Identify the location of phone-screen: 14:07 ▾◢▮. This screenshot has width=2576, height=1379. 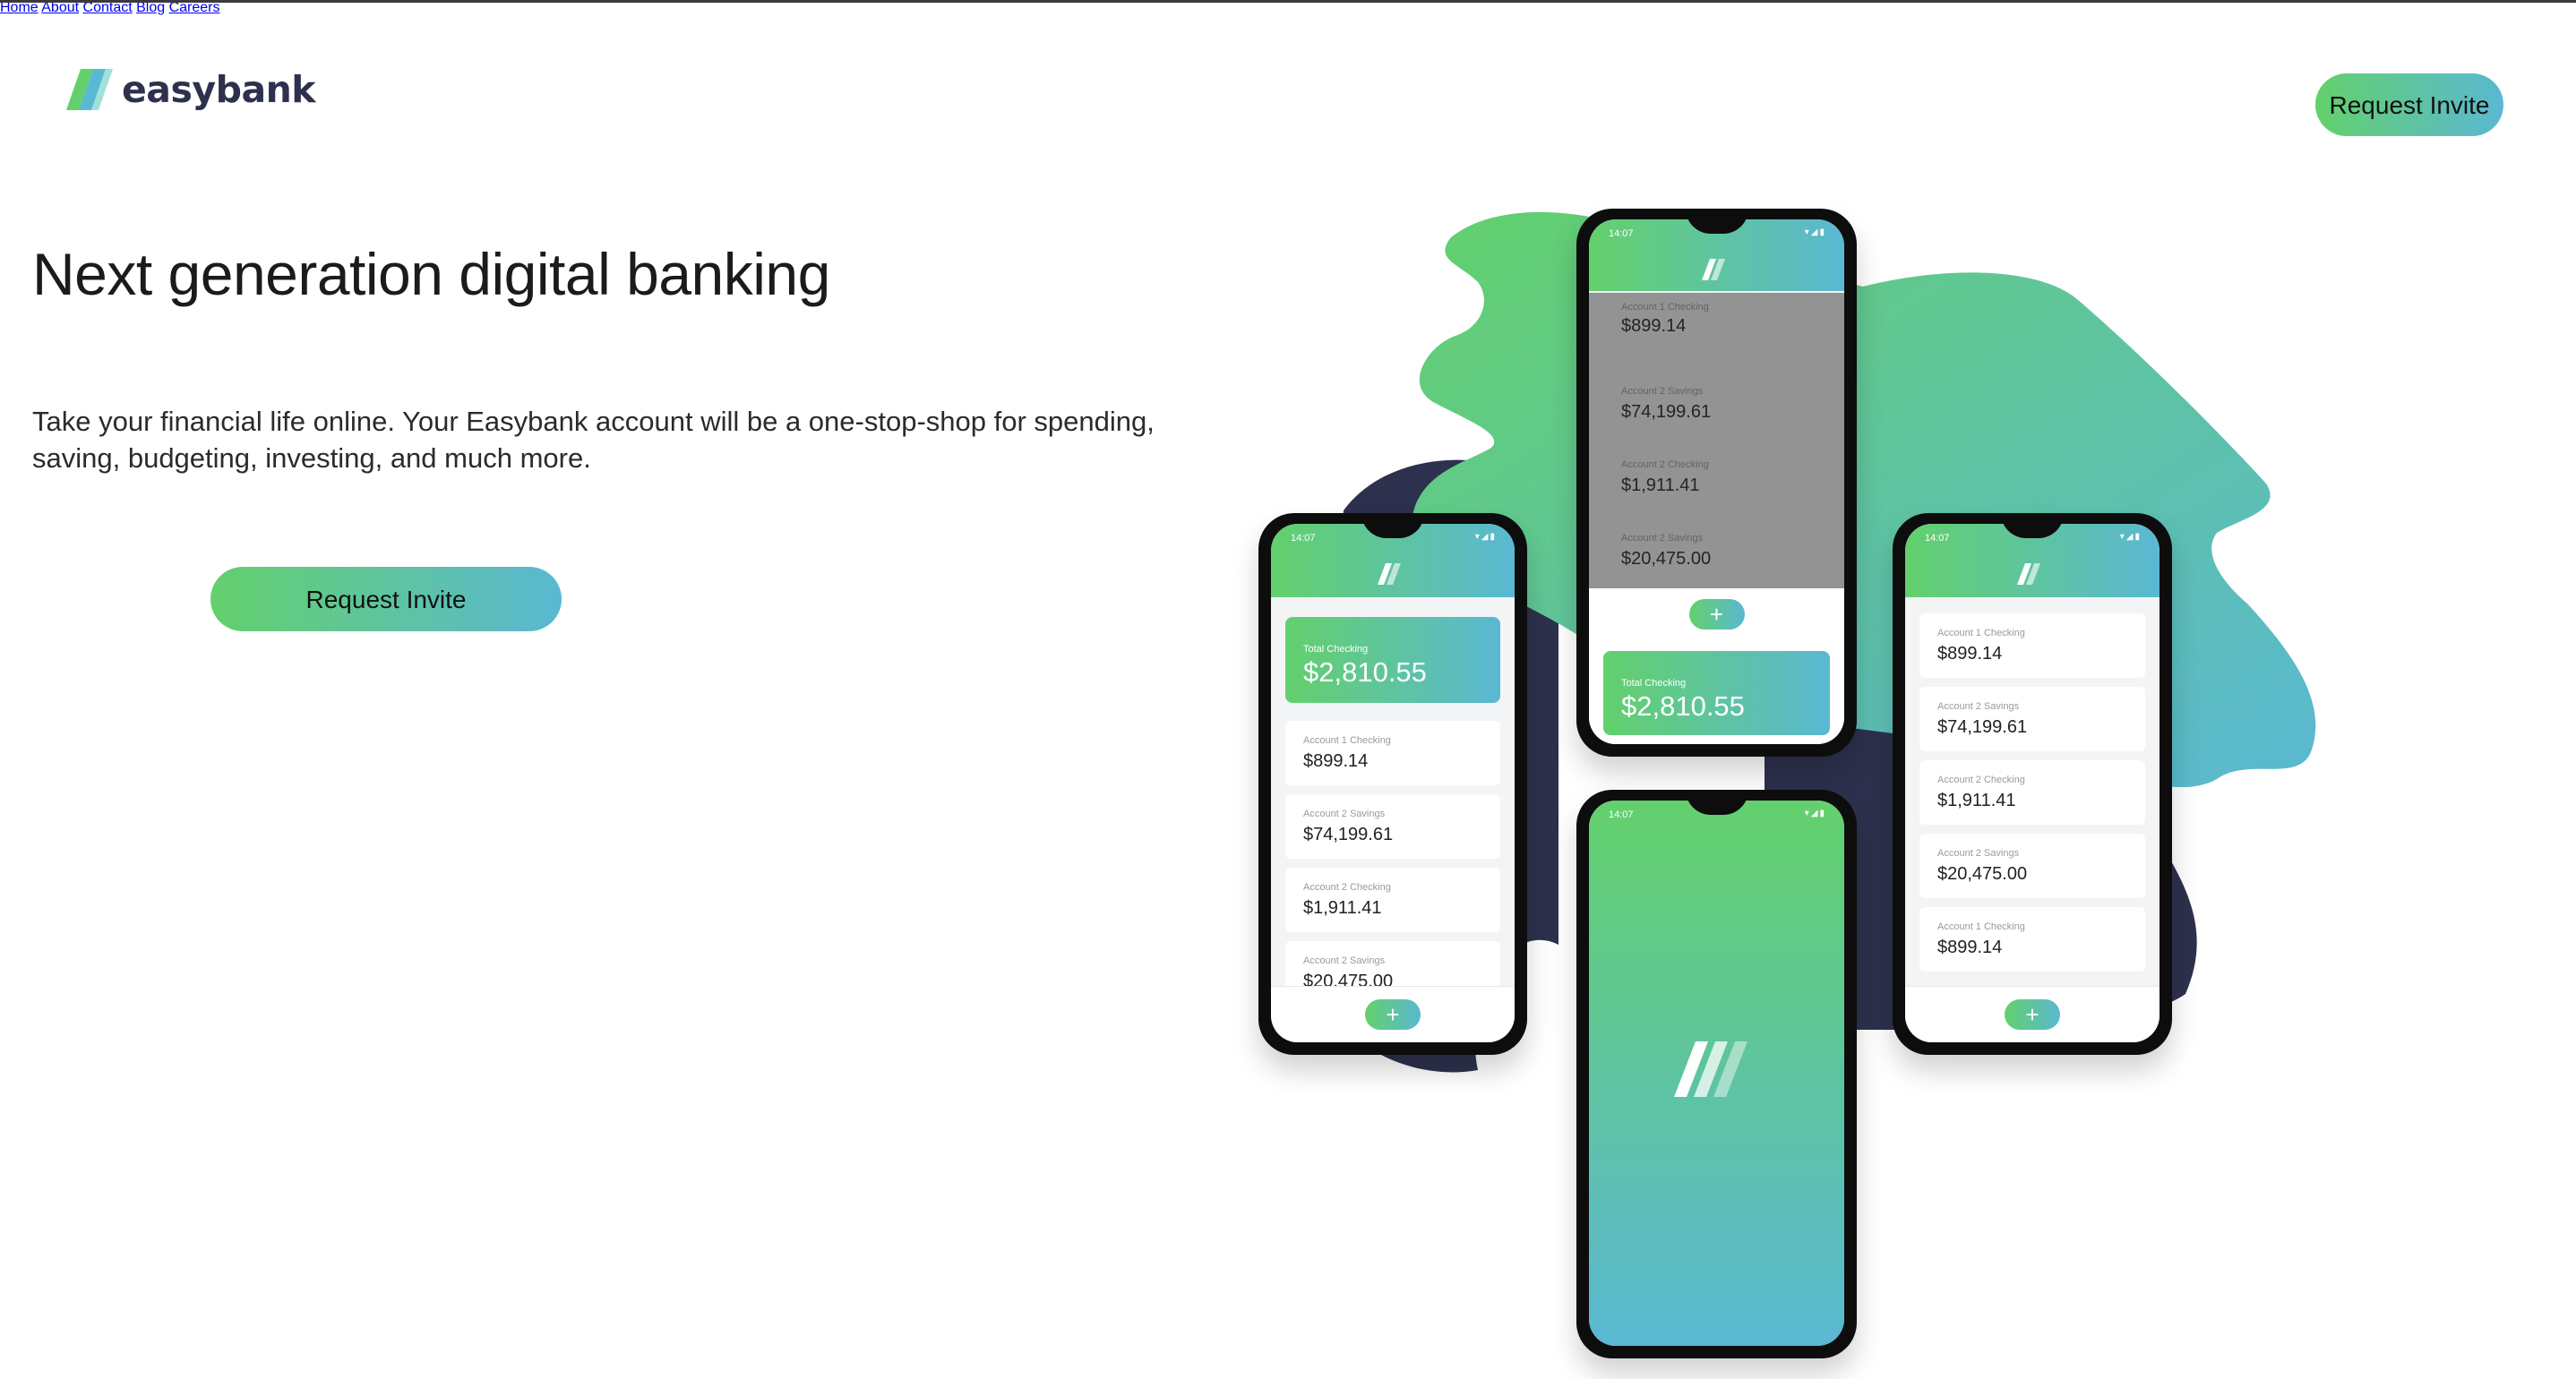
(1716, 1073).